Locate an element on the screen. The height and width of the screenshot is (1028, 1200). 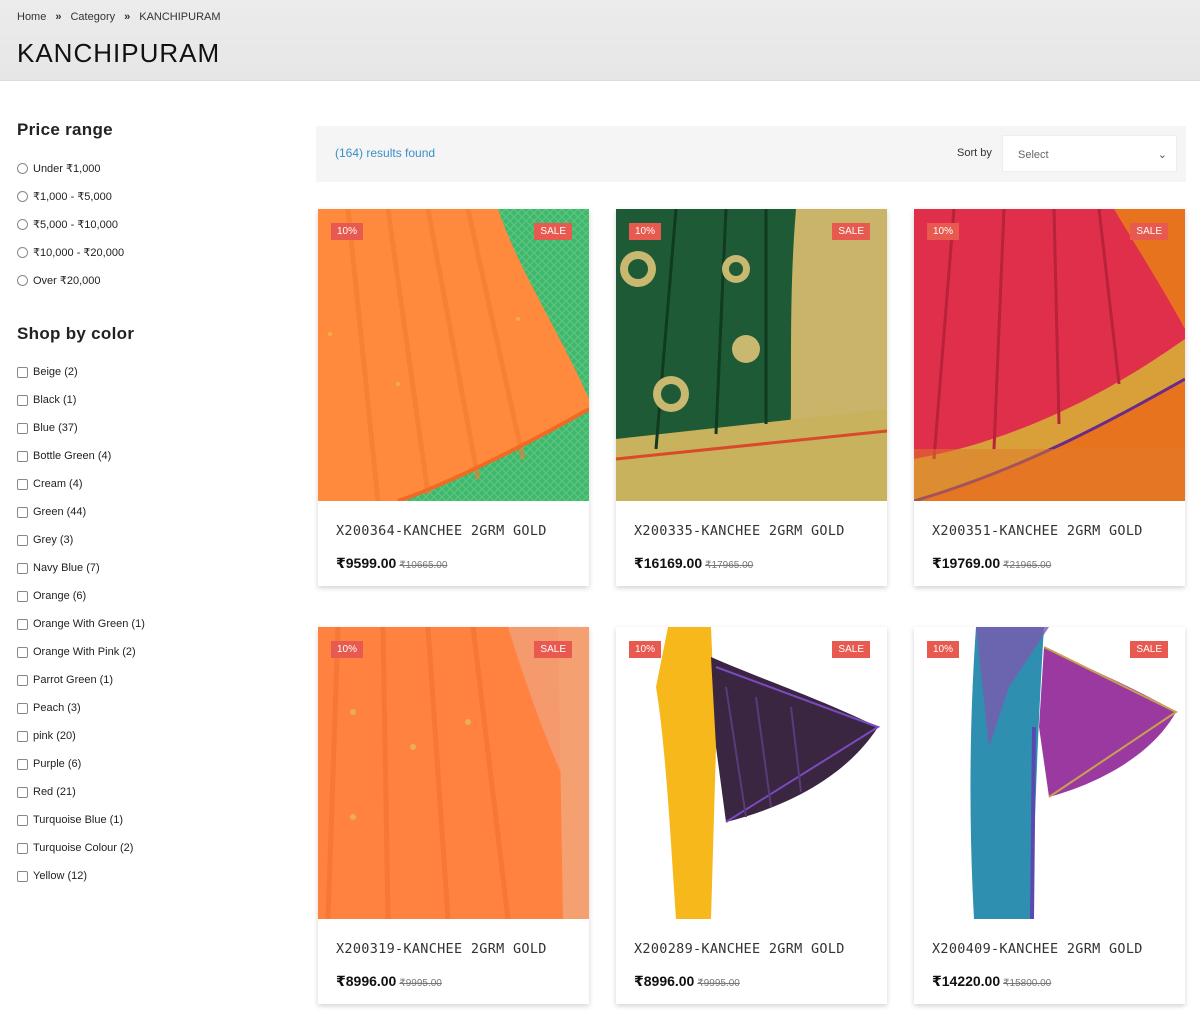
color-option: Yellow (12) is located at coordinates (147, 876).